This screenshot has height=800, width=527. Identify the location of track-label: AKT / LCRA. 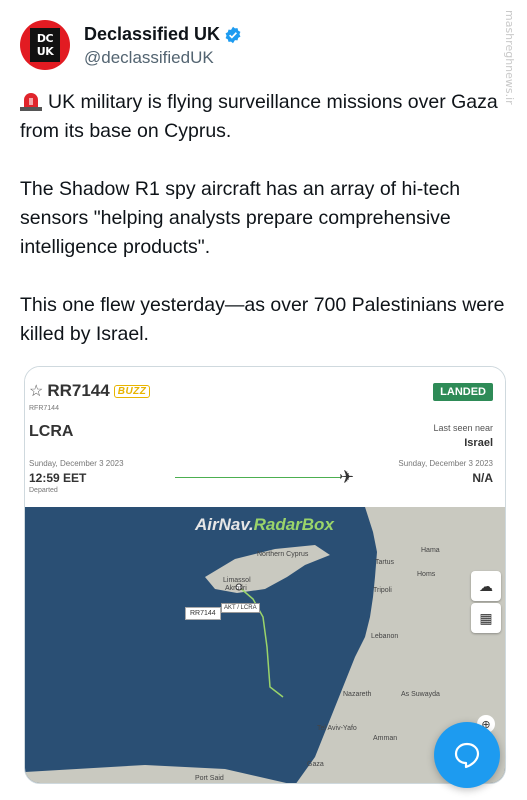
(240, 608).